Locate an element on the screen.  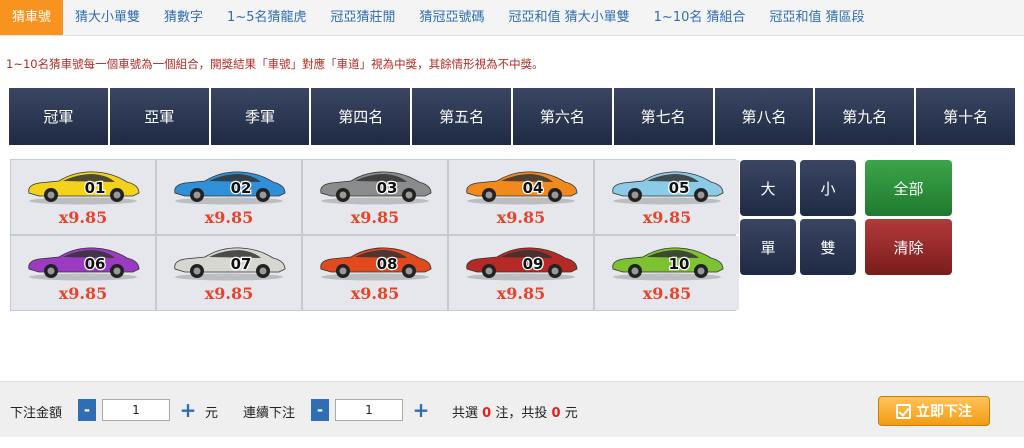
amount-label: 下注金額 is located at coordinates (36, 413).